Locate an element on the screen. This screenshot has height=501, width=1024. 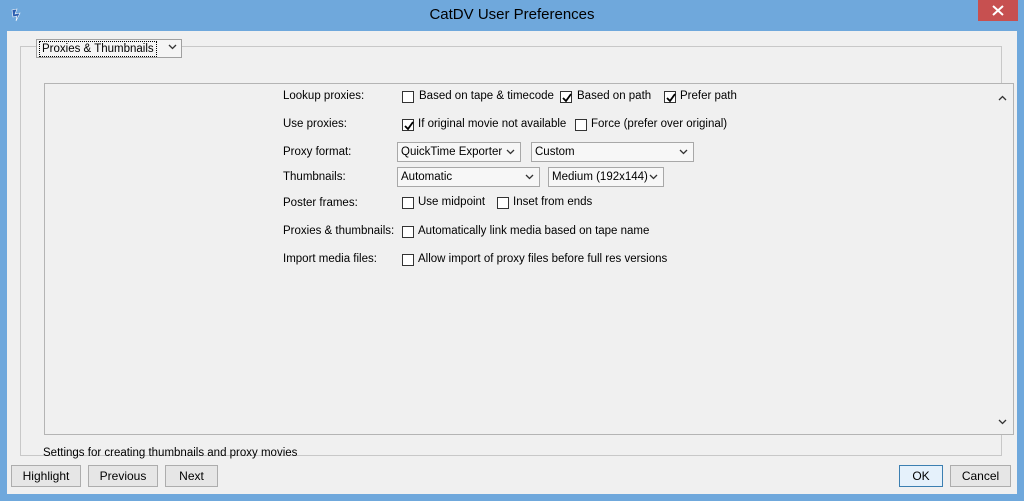
auto-link-media-checkbox is located at coordinates (408, 232).